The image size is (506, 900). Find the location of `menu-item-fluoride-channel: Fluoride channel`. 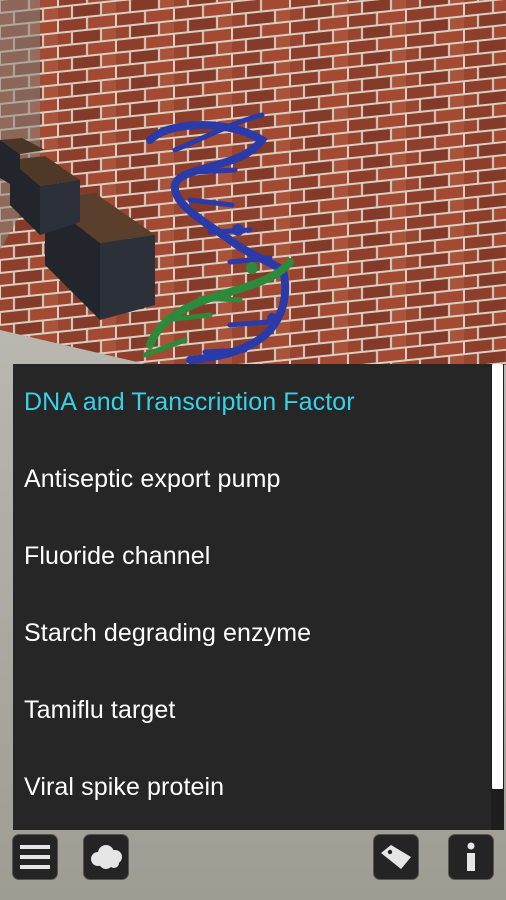

menu-item-fluoride-channel: Fluoride channel is located at coordinates (252, 556).